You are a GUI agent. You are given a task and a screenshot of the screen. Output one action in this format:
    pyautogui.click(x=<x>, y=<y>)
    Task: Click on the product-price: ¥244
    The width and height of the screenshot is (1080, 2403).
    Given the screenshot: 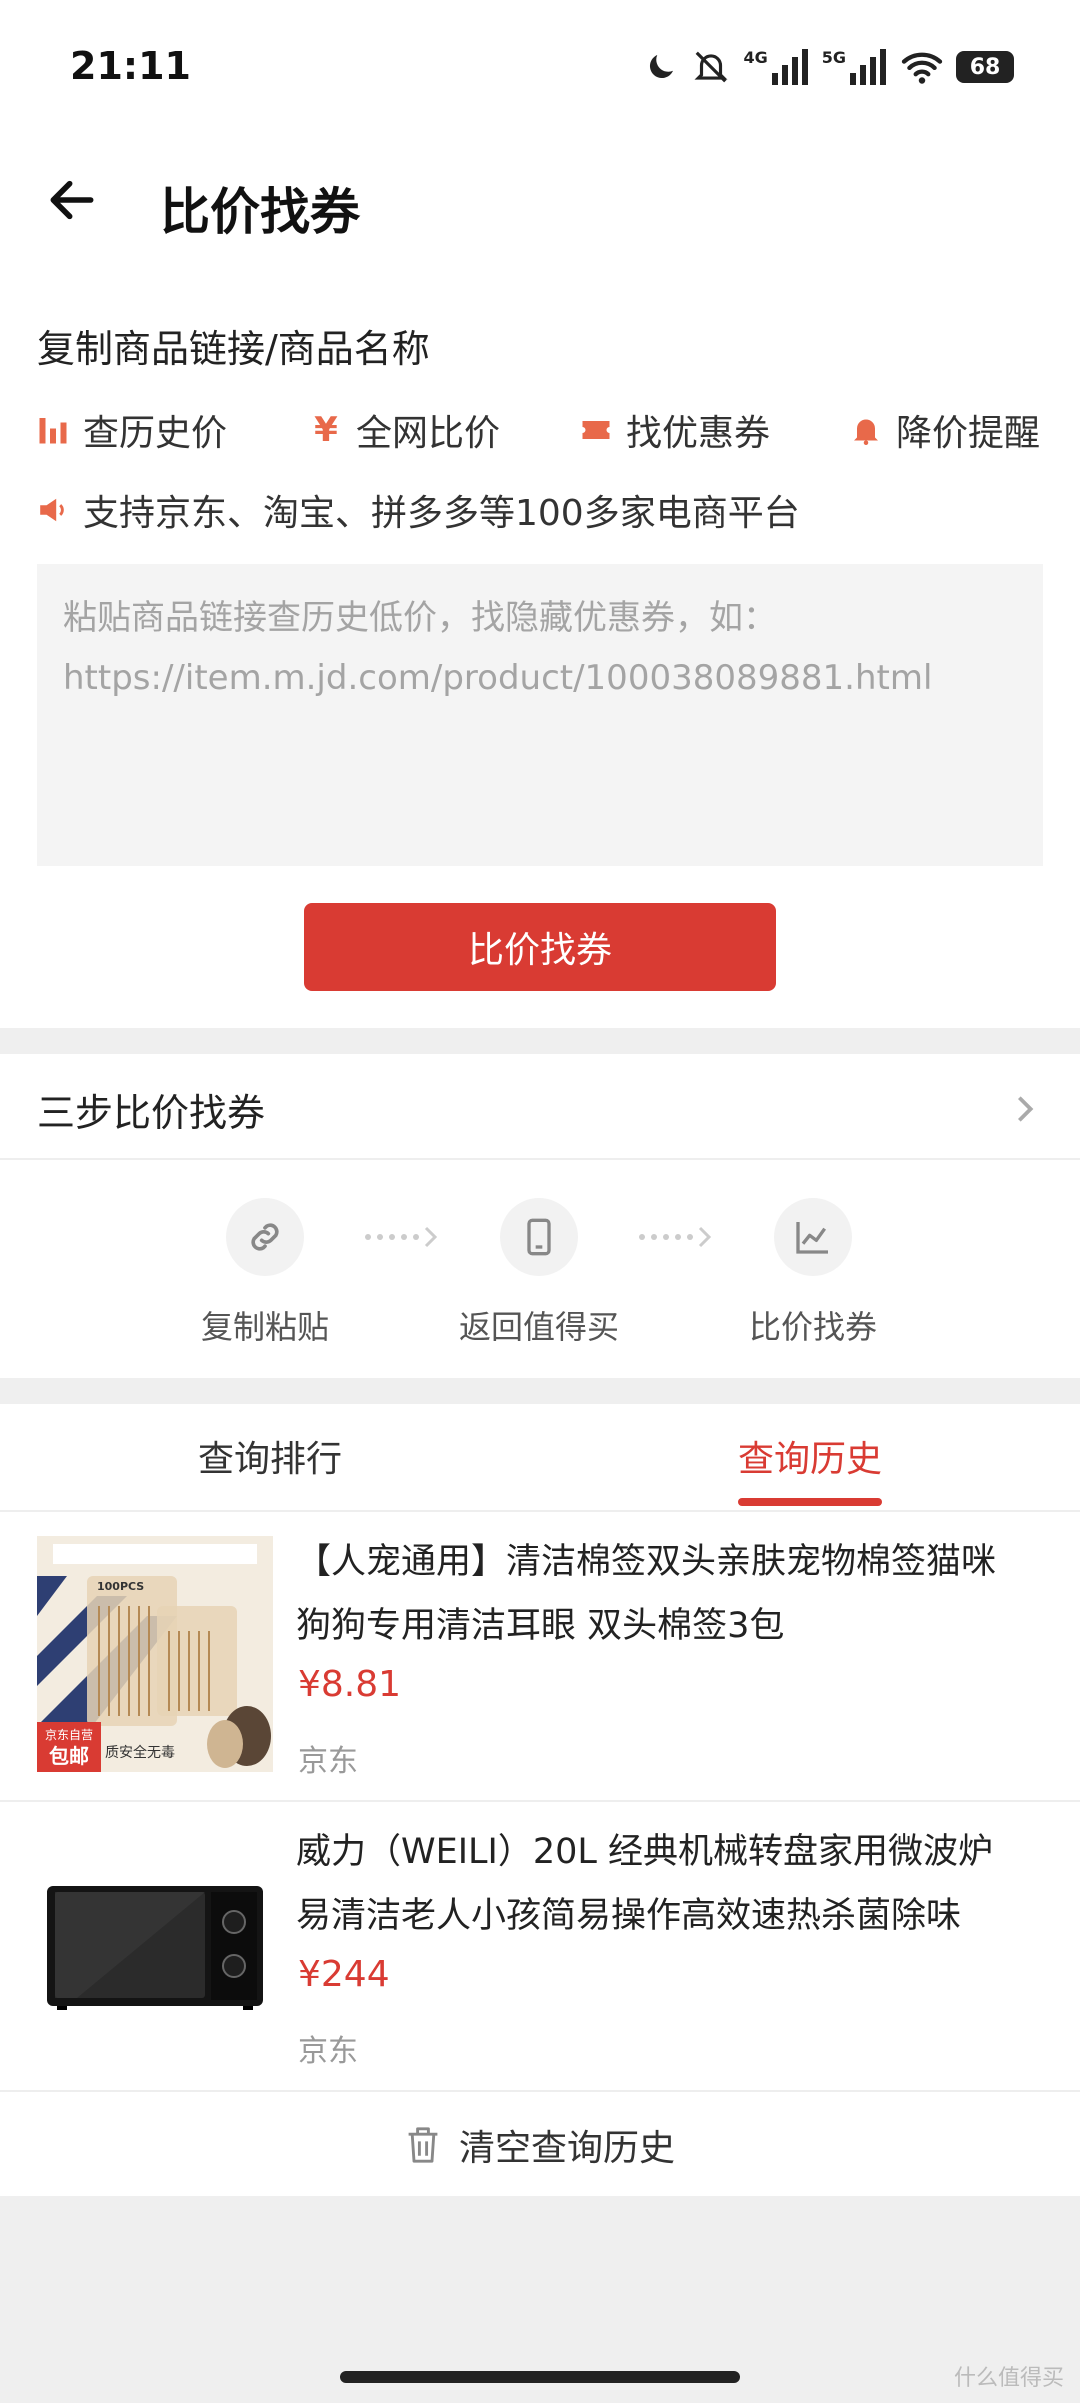 What is the action you would take?
    pyautogui.click(x=344, y=1974)
    